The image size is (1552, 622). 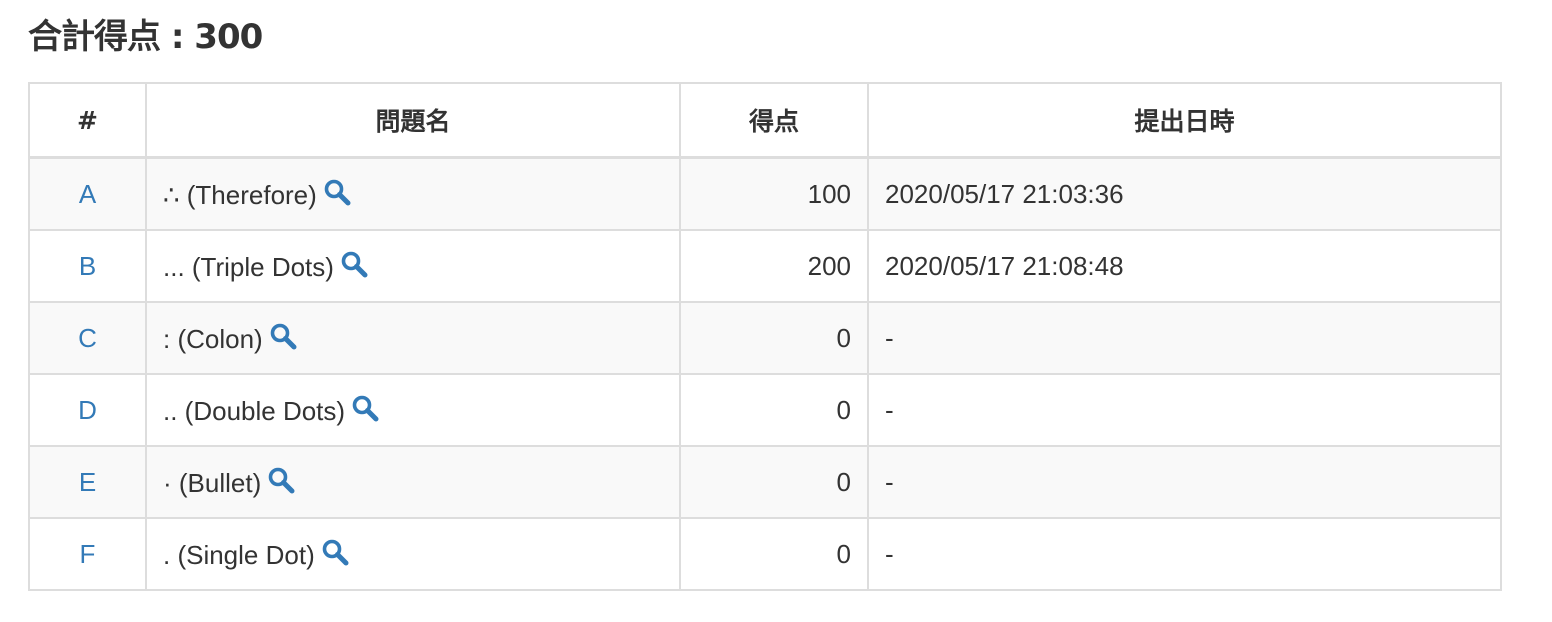 I want to click on problem-name-cell: · (Bullet), so click(x=413, y=482).